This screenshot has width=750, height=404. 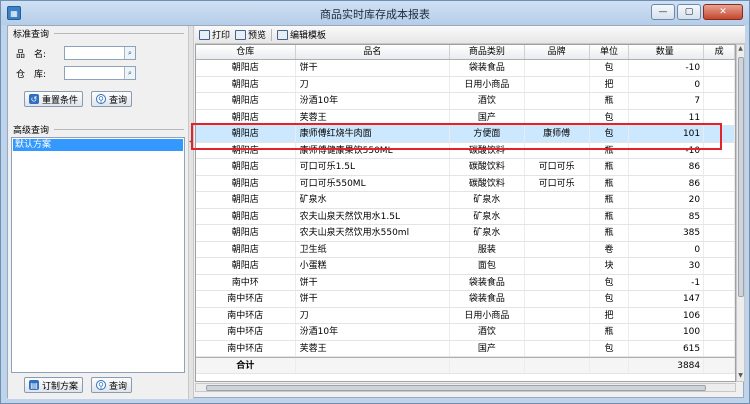 What do you see at coordinates (54, 385) in the screenshot?
I see `custom-scheme-button: ▤ 订制方案` at bounding box center [54, 385].